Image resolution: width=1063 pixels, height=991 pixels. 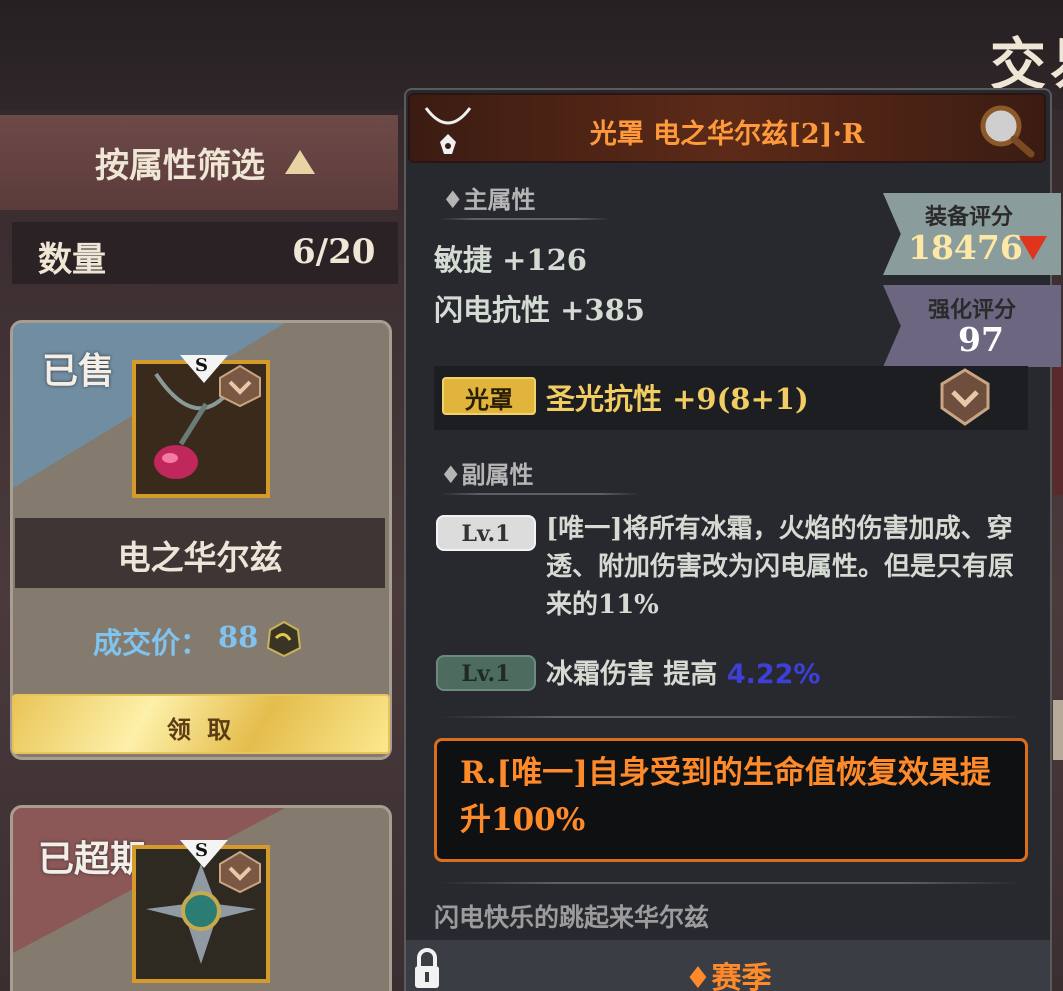 What do you see at coordinates (725, 796) in the screenshot?
I see `unique-effect-text: R.[唯一]自身受到的生命值恢复效果提升100%` at bounding box center [725, 796].